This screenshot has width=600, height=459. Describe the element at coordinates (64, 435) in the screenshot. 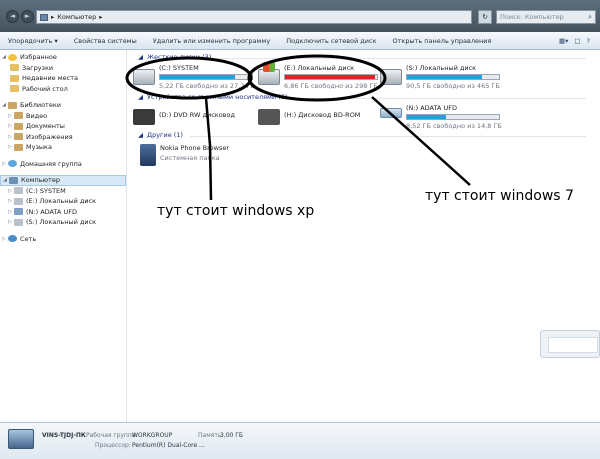

I see `pc-name: VINS-TJDJ-ПК` at that location.